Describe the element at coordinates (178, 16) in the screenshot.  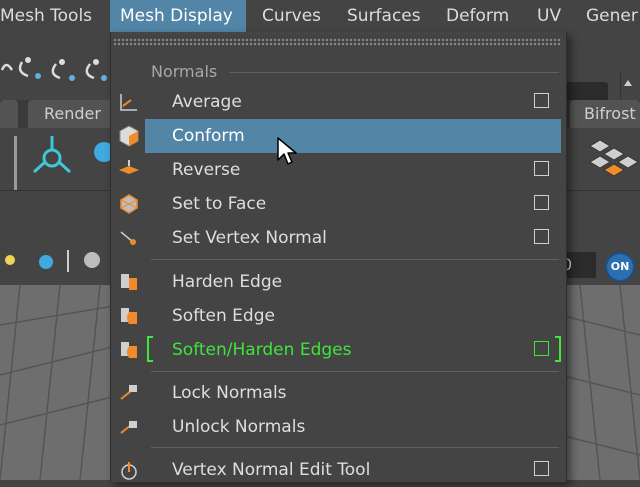
I see `menu-mesh-display: Mesh Display` at that location.